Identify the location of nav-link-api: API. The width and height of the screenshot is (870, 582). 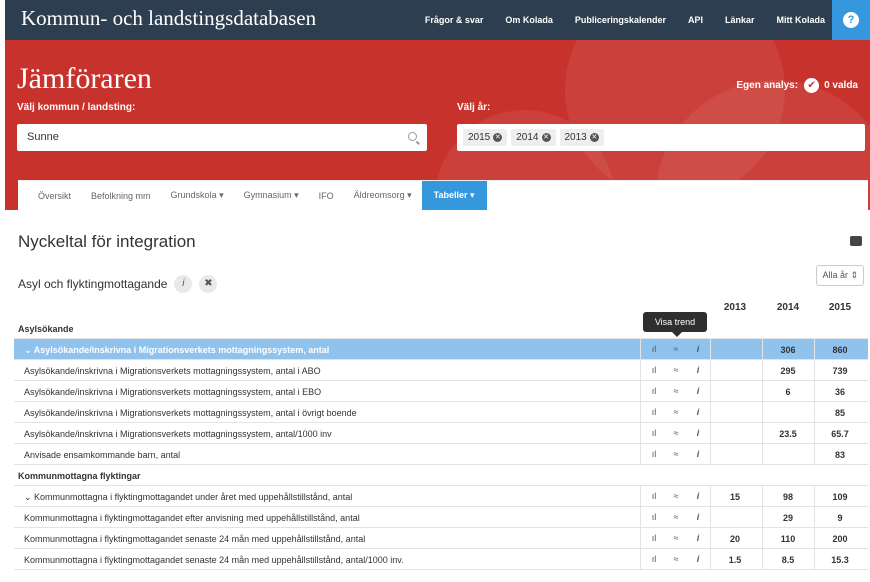
(695, 20).